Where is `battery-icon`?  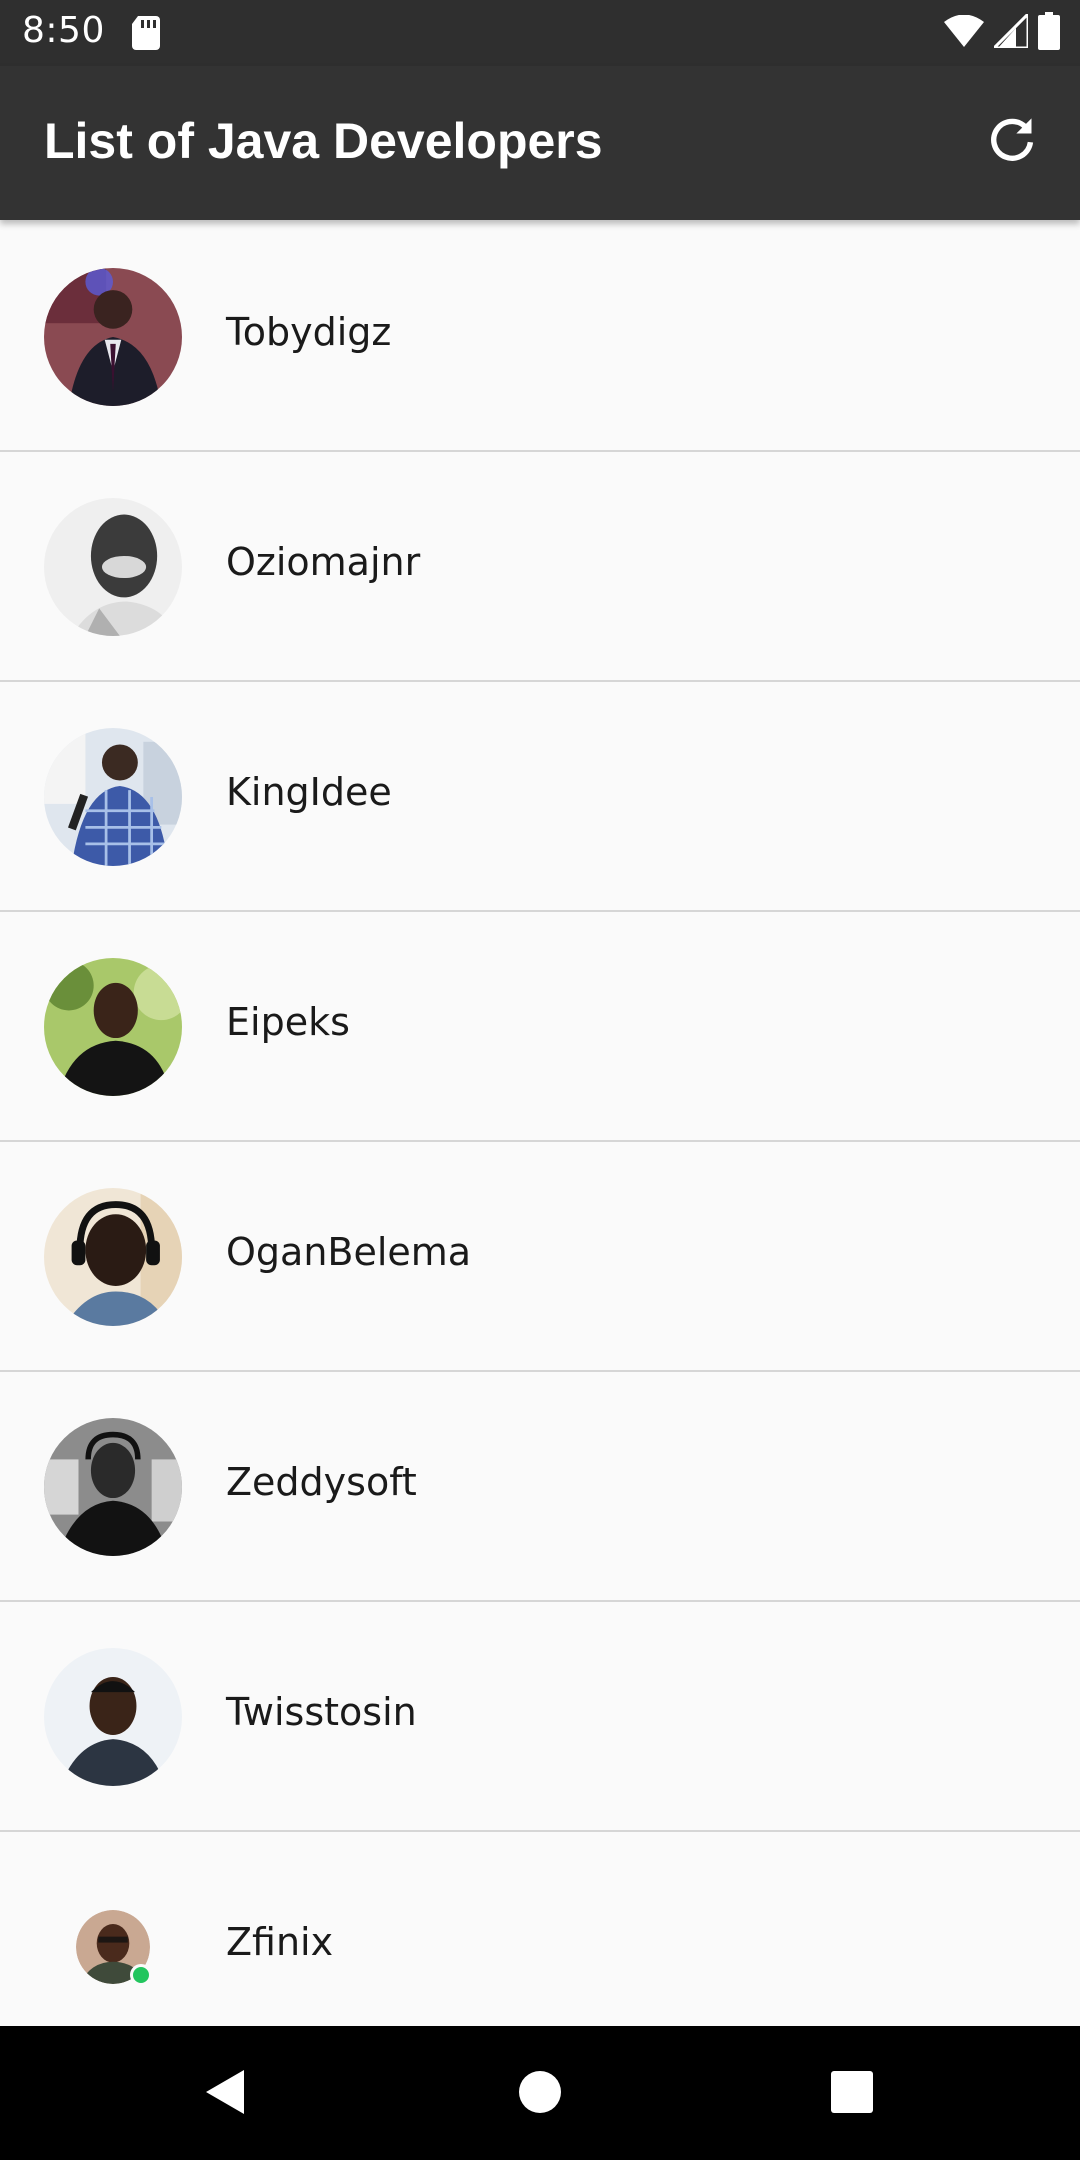
battery-icon is located at coordinates (1049, 33).